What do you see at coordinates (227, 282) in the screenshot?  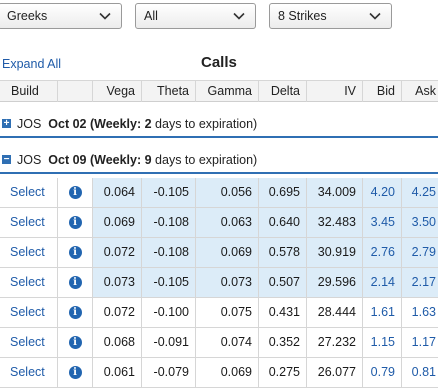 I see `gamma-cell: 0.073` at bounding box center [227, 282].